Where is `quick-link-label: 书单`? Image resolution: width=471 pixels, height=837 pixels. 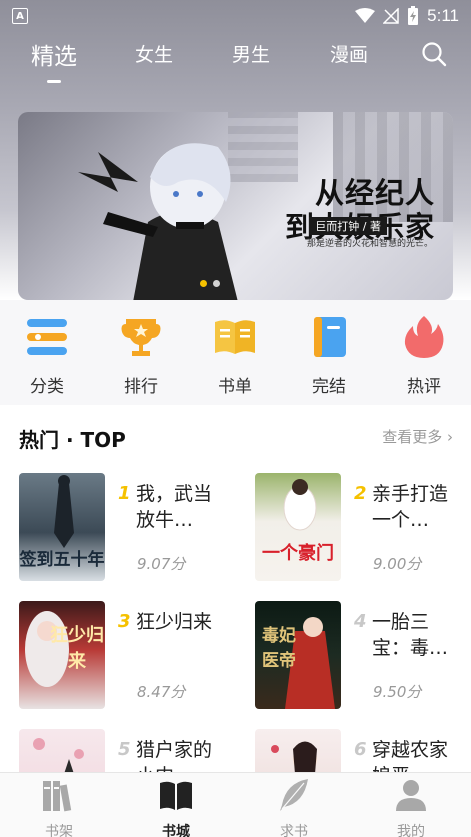
quick-link-label: 书单 is located at coordinates (235, 387).